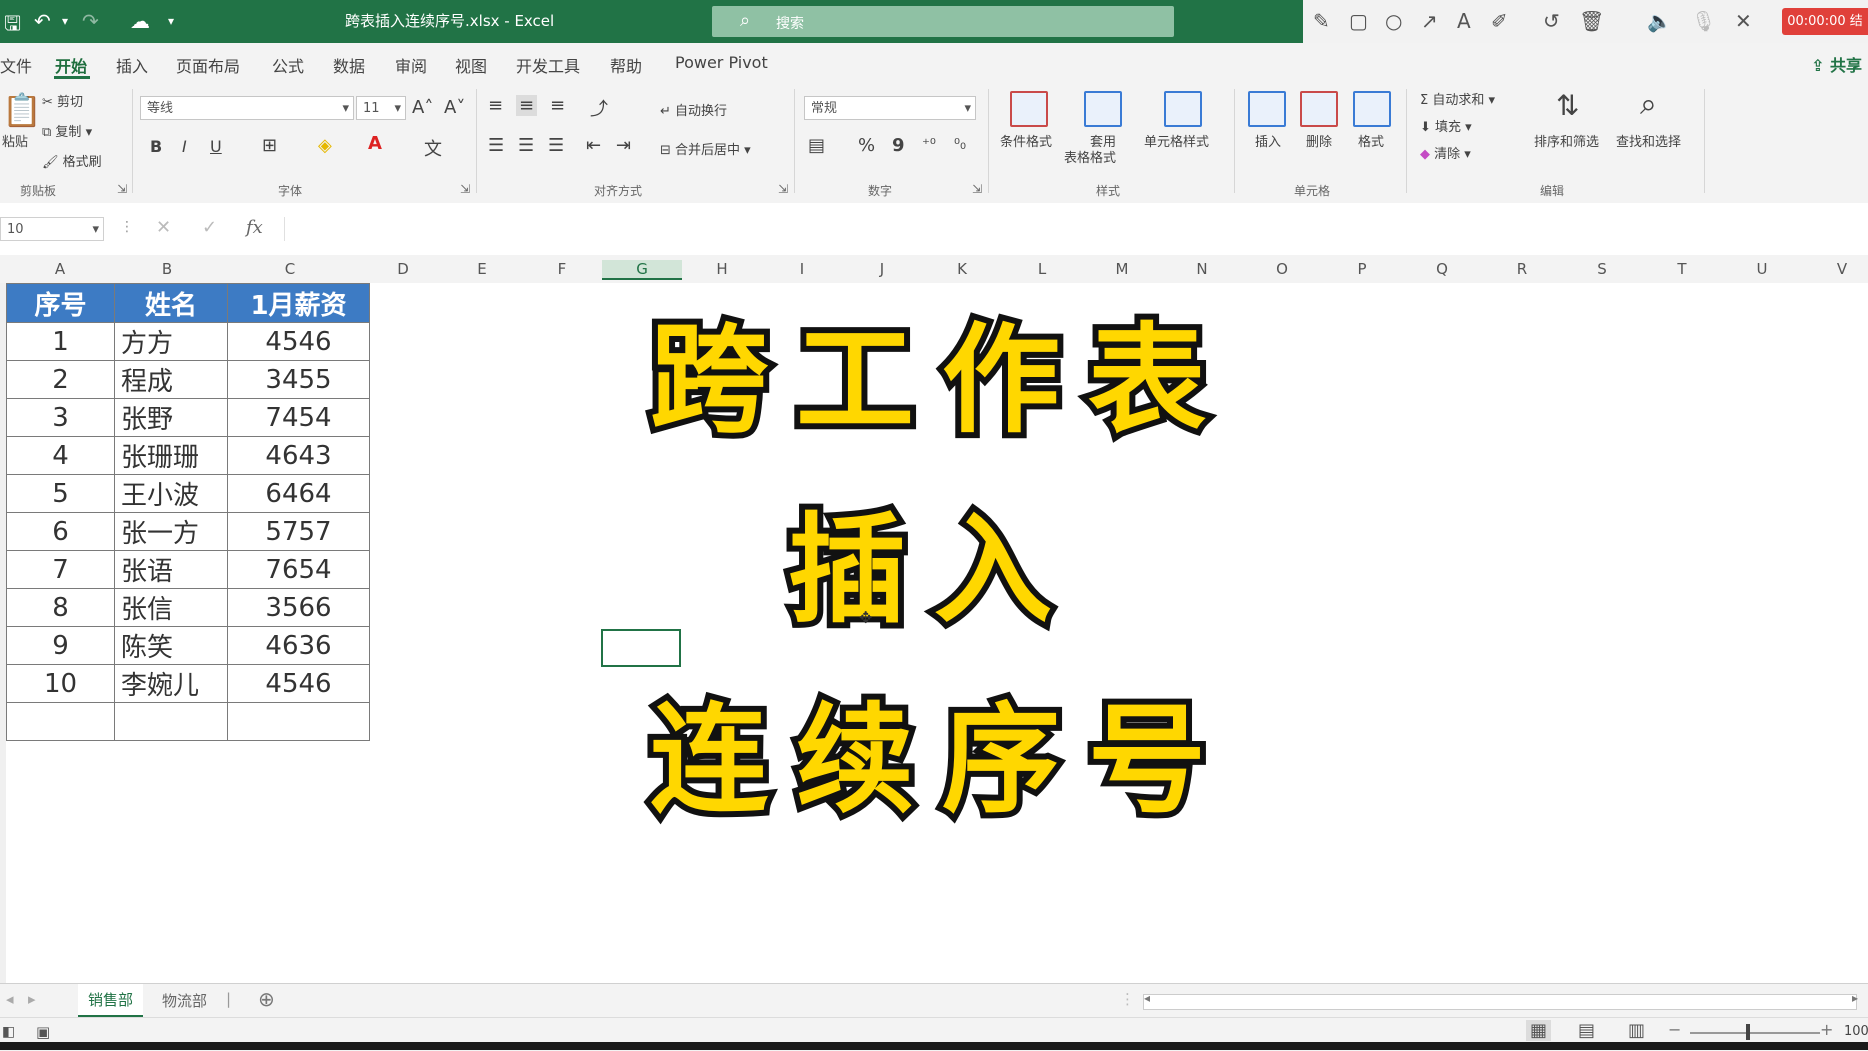 The image size is (1868, 1051). Describe the element at coordinates (1464, 21) in the screenshot. I see `text-icon: A` at that location.